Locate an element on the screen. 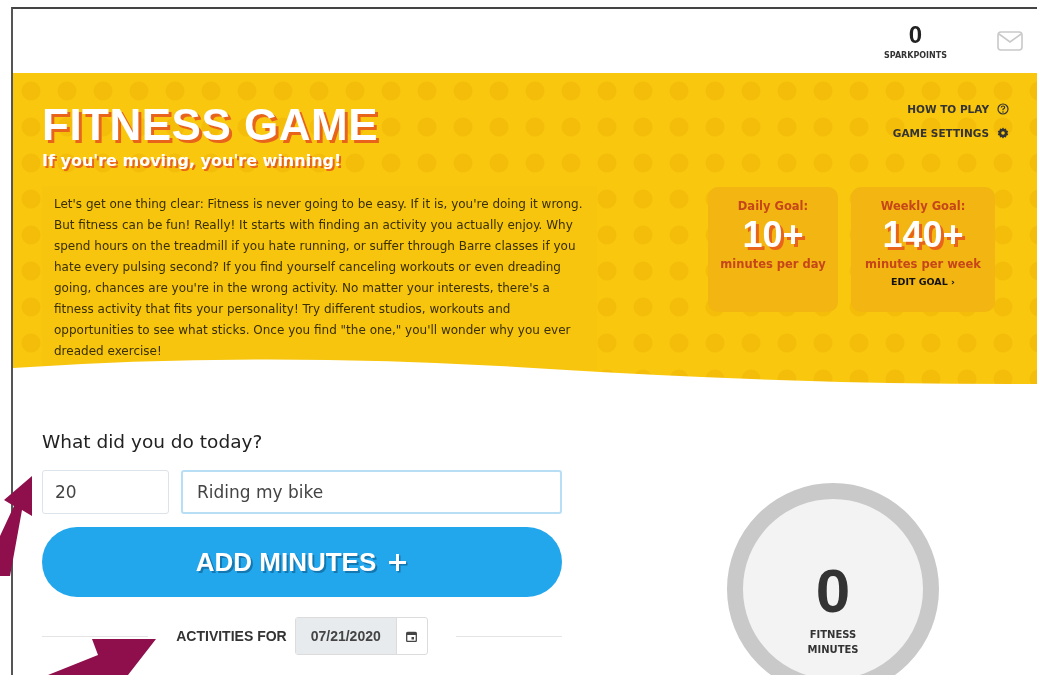  date-field: 07/21/2020 is located at coordinates (361, 636).